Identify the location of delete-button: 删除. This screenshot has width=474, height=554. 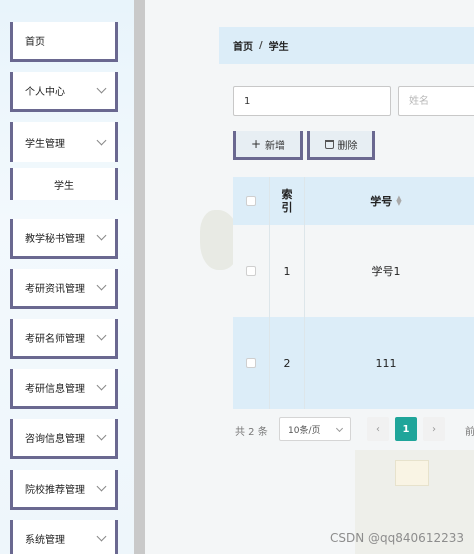
(341, 145).